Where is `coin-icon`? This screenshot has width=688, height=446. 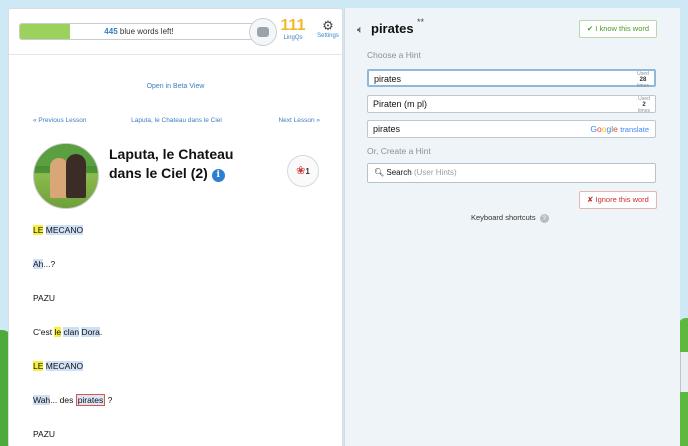 coin-icon is located at coordinates (263, 32).